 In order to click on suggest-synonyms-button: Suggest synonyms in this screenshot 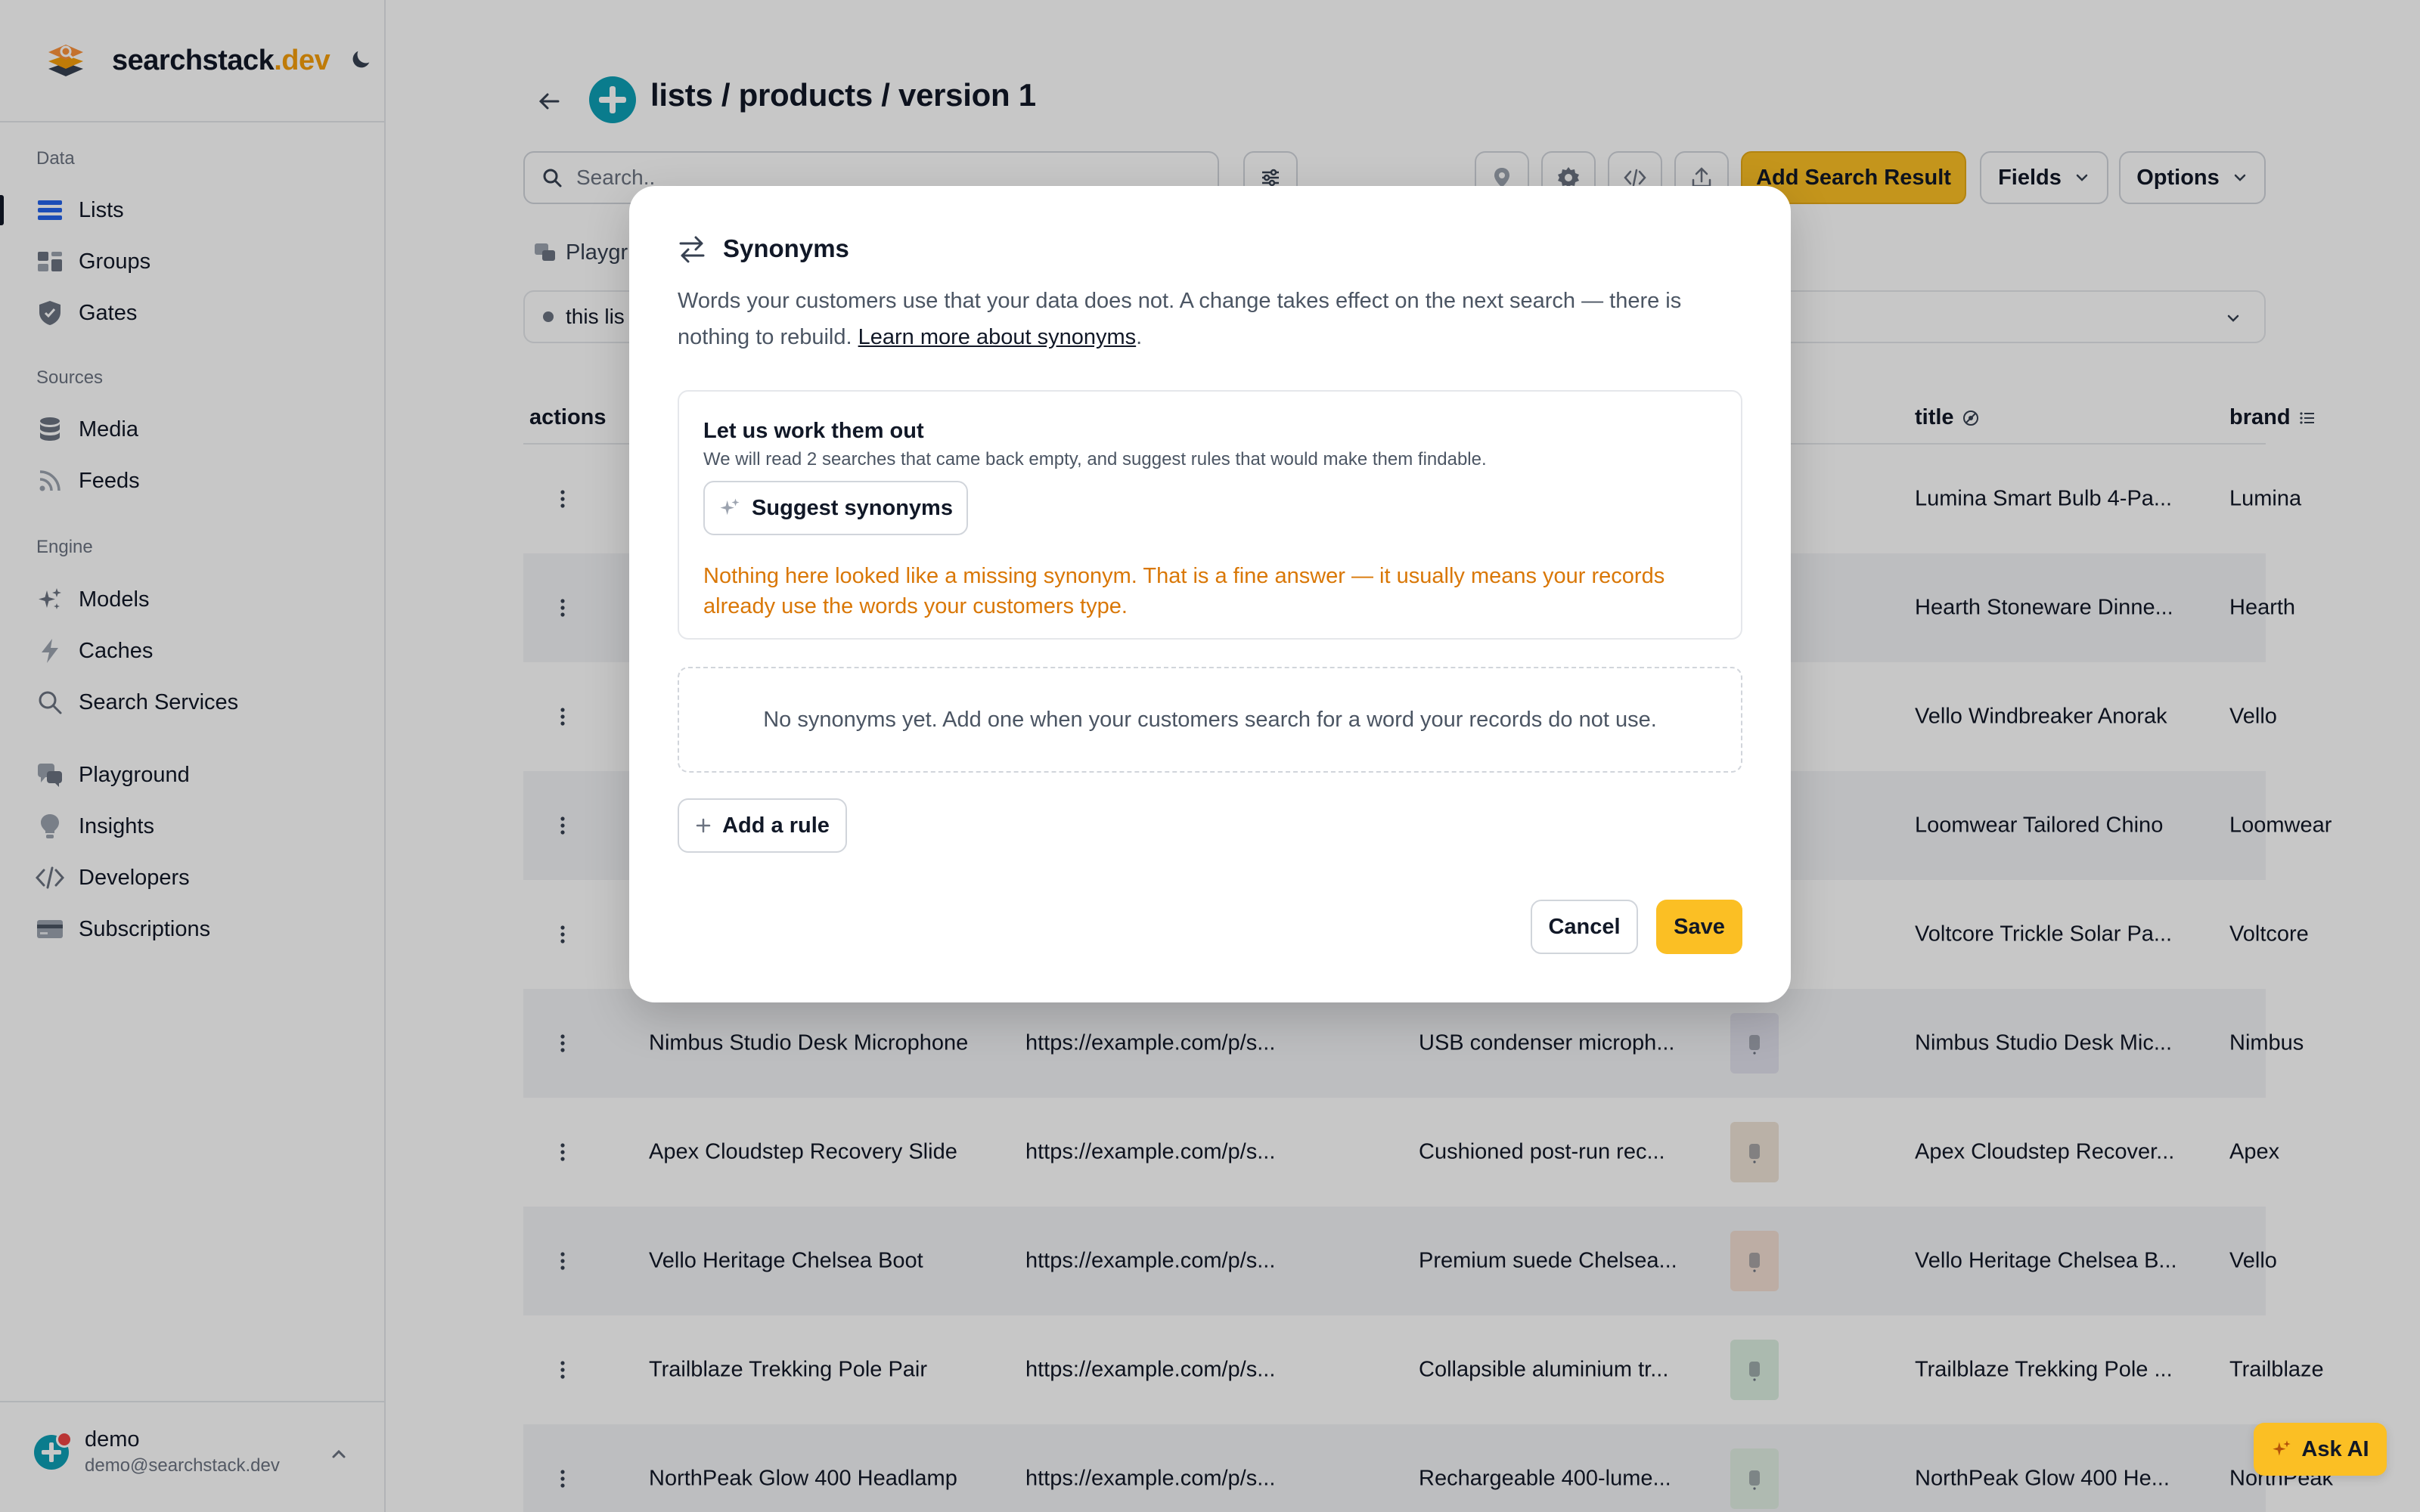, I will do `click(835, 508)`.